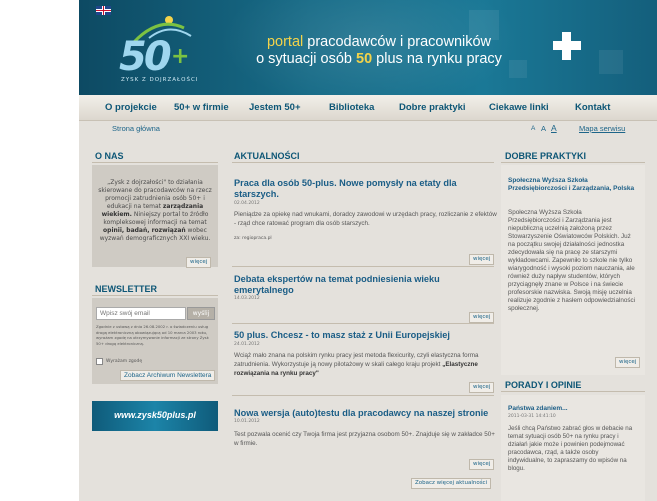 This screenshot has width=657, height=501. Describe the element at coordinates (267, 156) in the screenshot. I see `aktualnosci-heading: AKTUALNOŚCI` at that location.